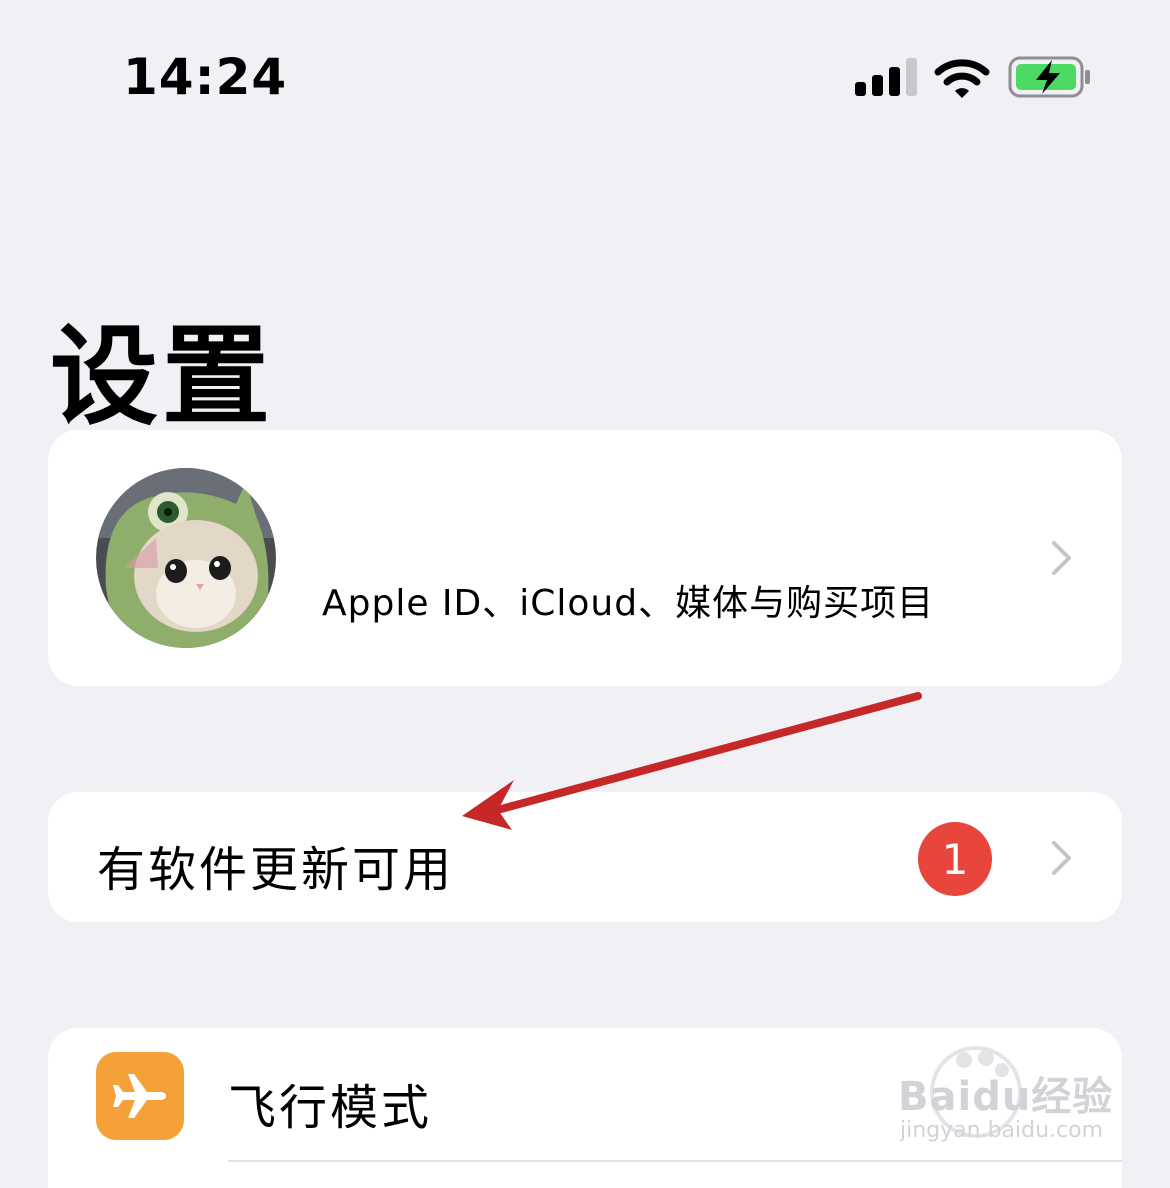 This screenshot has width=1170, height=1188. What do you see at coordinates (1006, 1097) in the screenshot?
I see `watermark-text: Baidu经验` at bounding box center [1006, 1097].